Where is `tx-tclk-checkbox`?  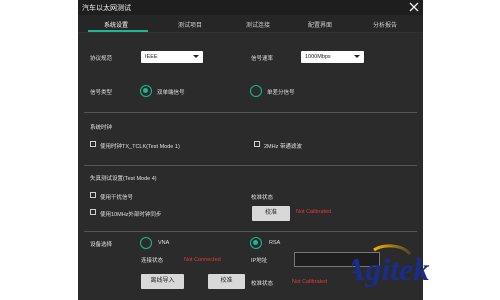 tx-tclk-checkbox is located at coordinates (93, 144).